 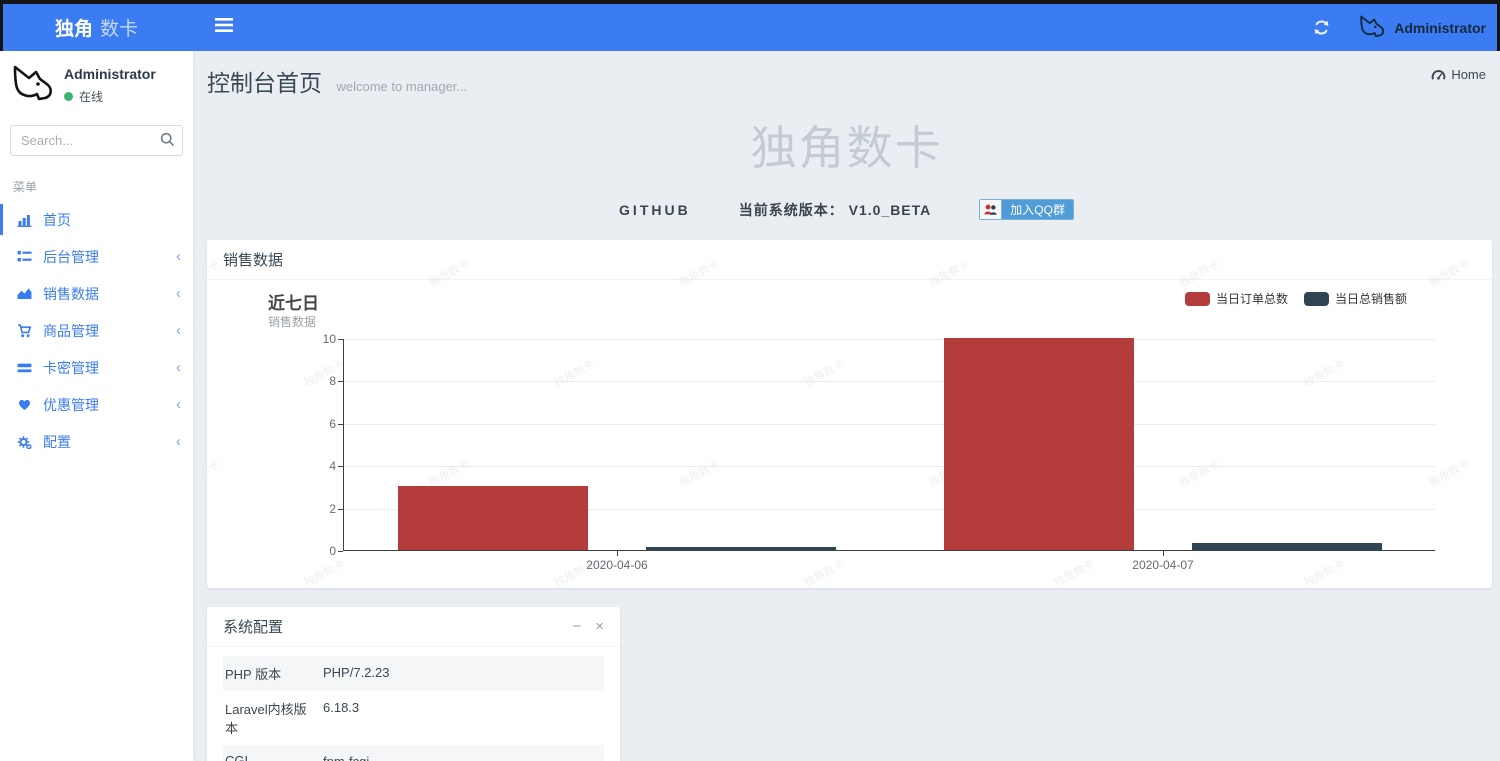 I want to click on legend-item: 当日订单总数, so click(x=1236, y=298).